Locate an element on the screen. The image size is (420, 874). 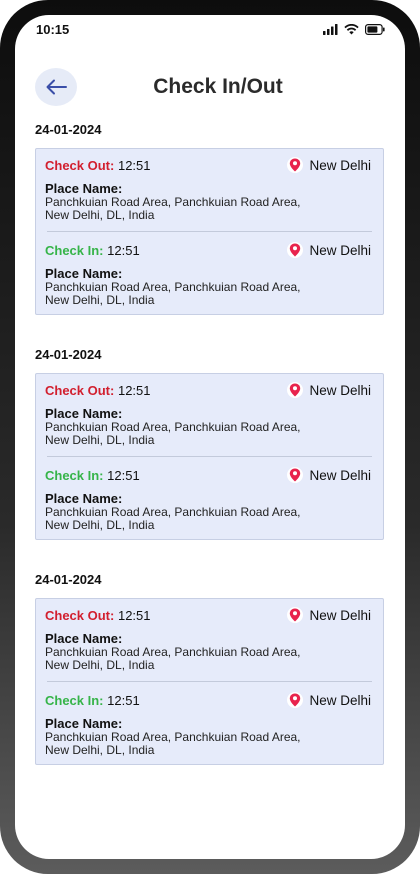
signal-icon is located at coordinates (330, 29).